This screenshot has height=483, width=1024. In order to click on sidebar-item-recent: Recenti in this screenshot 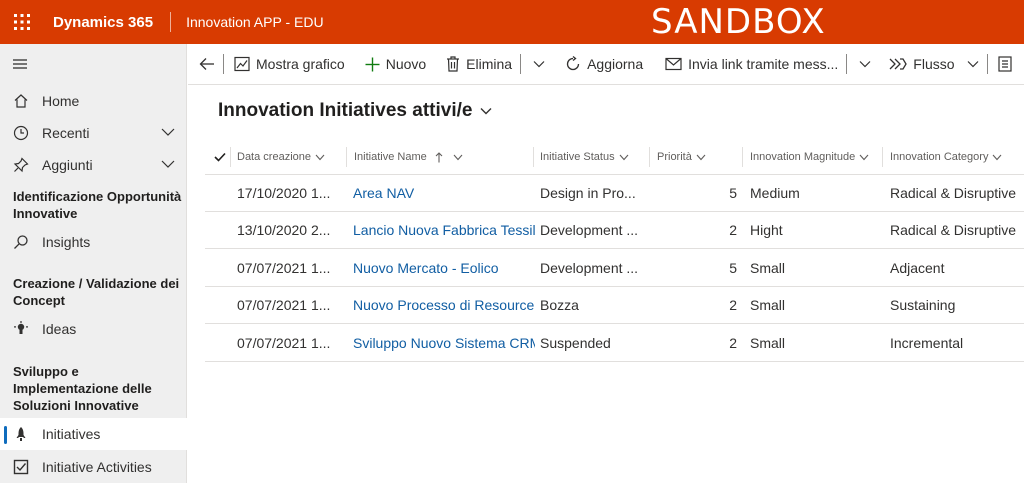, I will do `click(93, 133)`.